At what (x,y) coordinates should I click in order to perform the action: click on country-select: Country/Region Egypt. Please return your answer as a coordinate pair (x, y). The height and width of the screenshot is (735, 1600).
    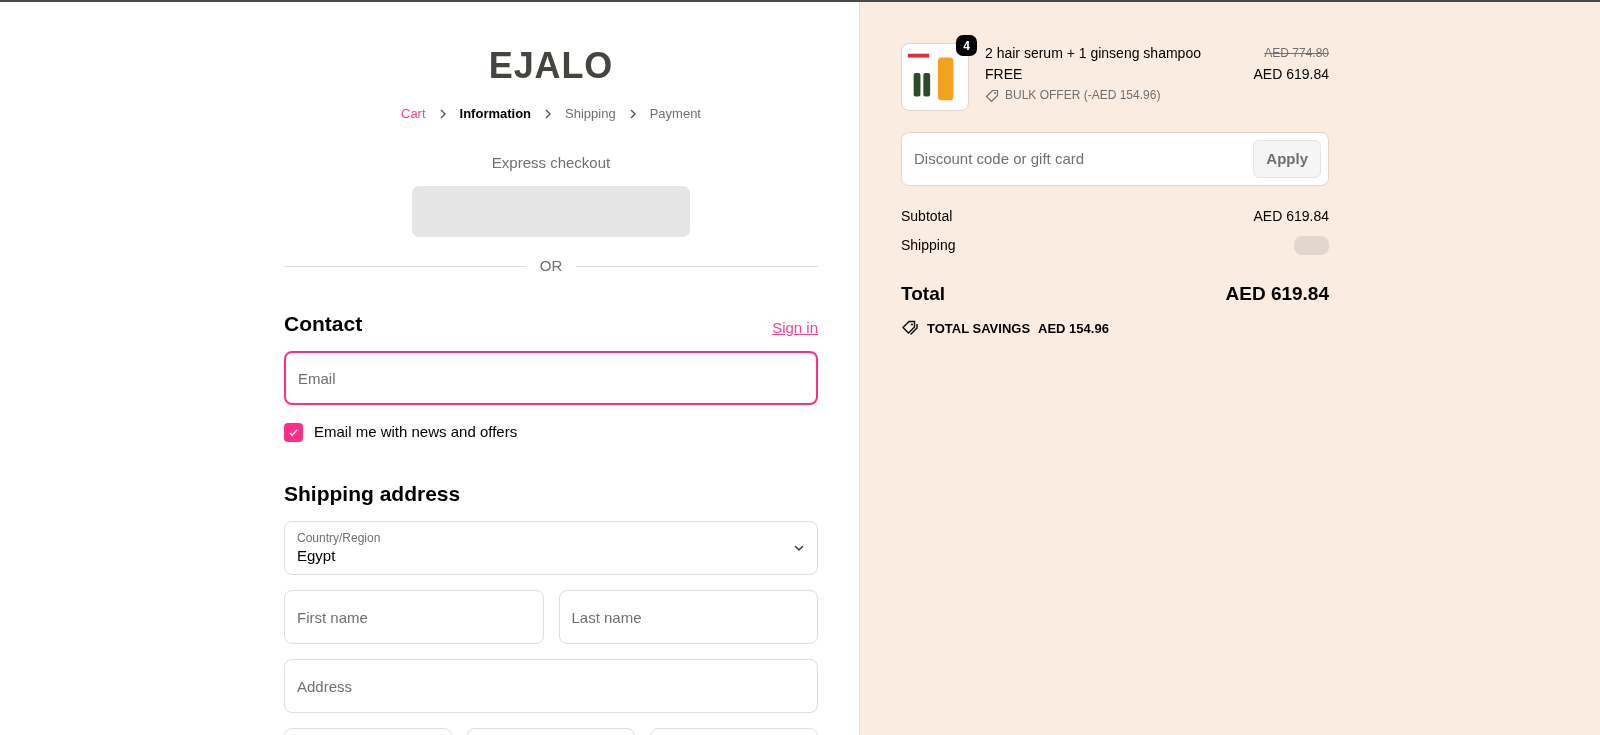
    Looking at the image, I should click on (551, 548).